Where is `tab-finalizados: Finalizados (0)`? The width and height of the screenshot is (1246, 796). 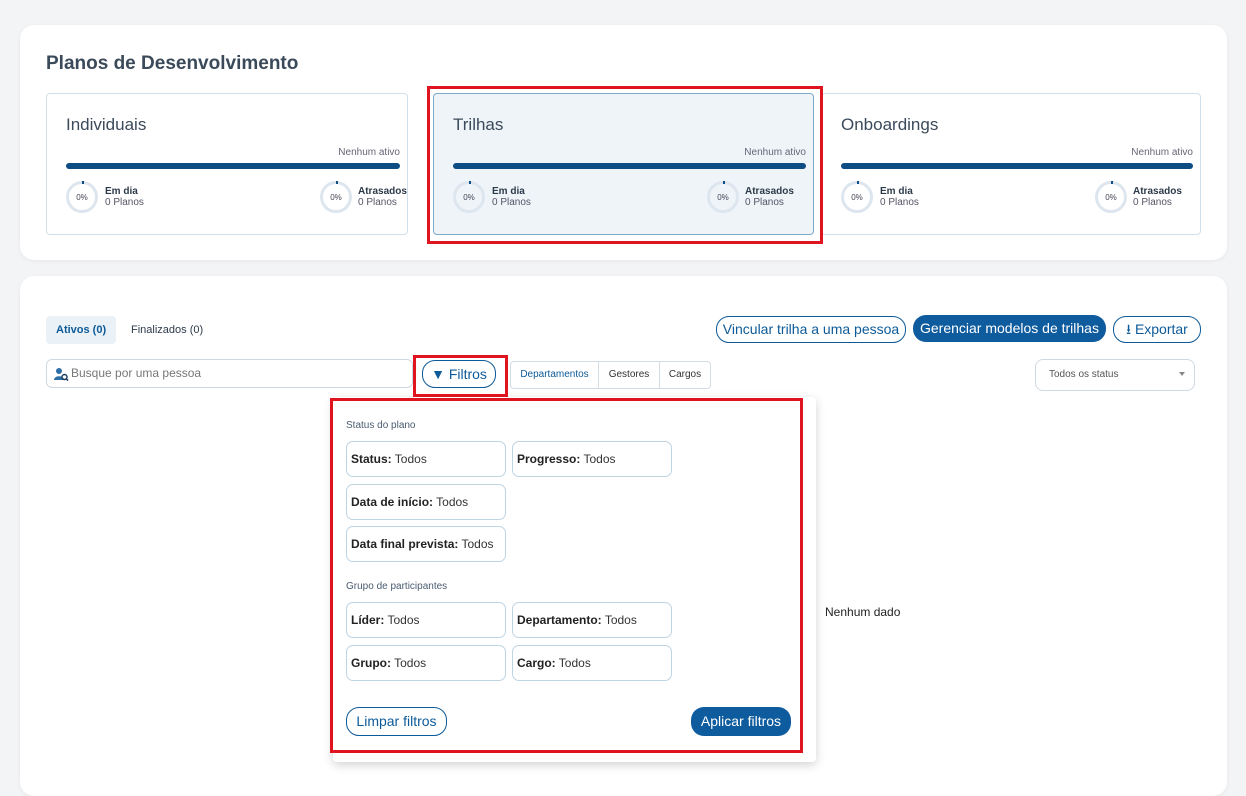 tab-finalizados: Finalizados (0) is located at coordinates (167, 330).